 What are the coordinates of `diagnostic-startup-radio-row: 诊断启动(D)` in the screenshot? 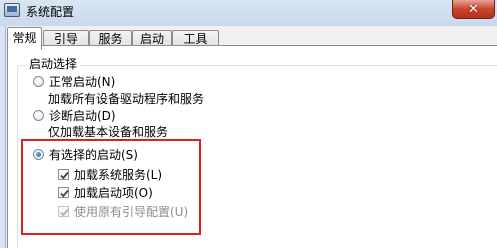 It's located at (74, 115).